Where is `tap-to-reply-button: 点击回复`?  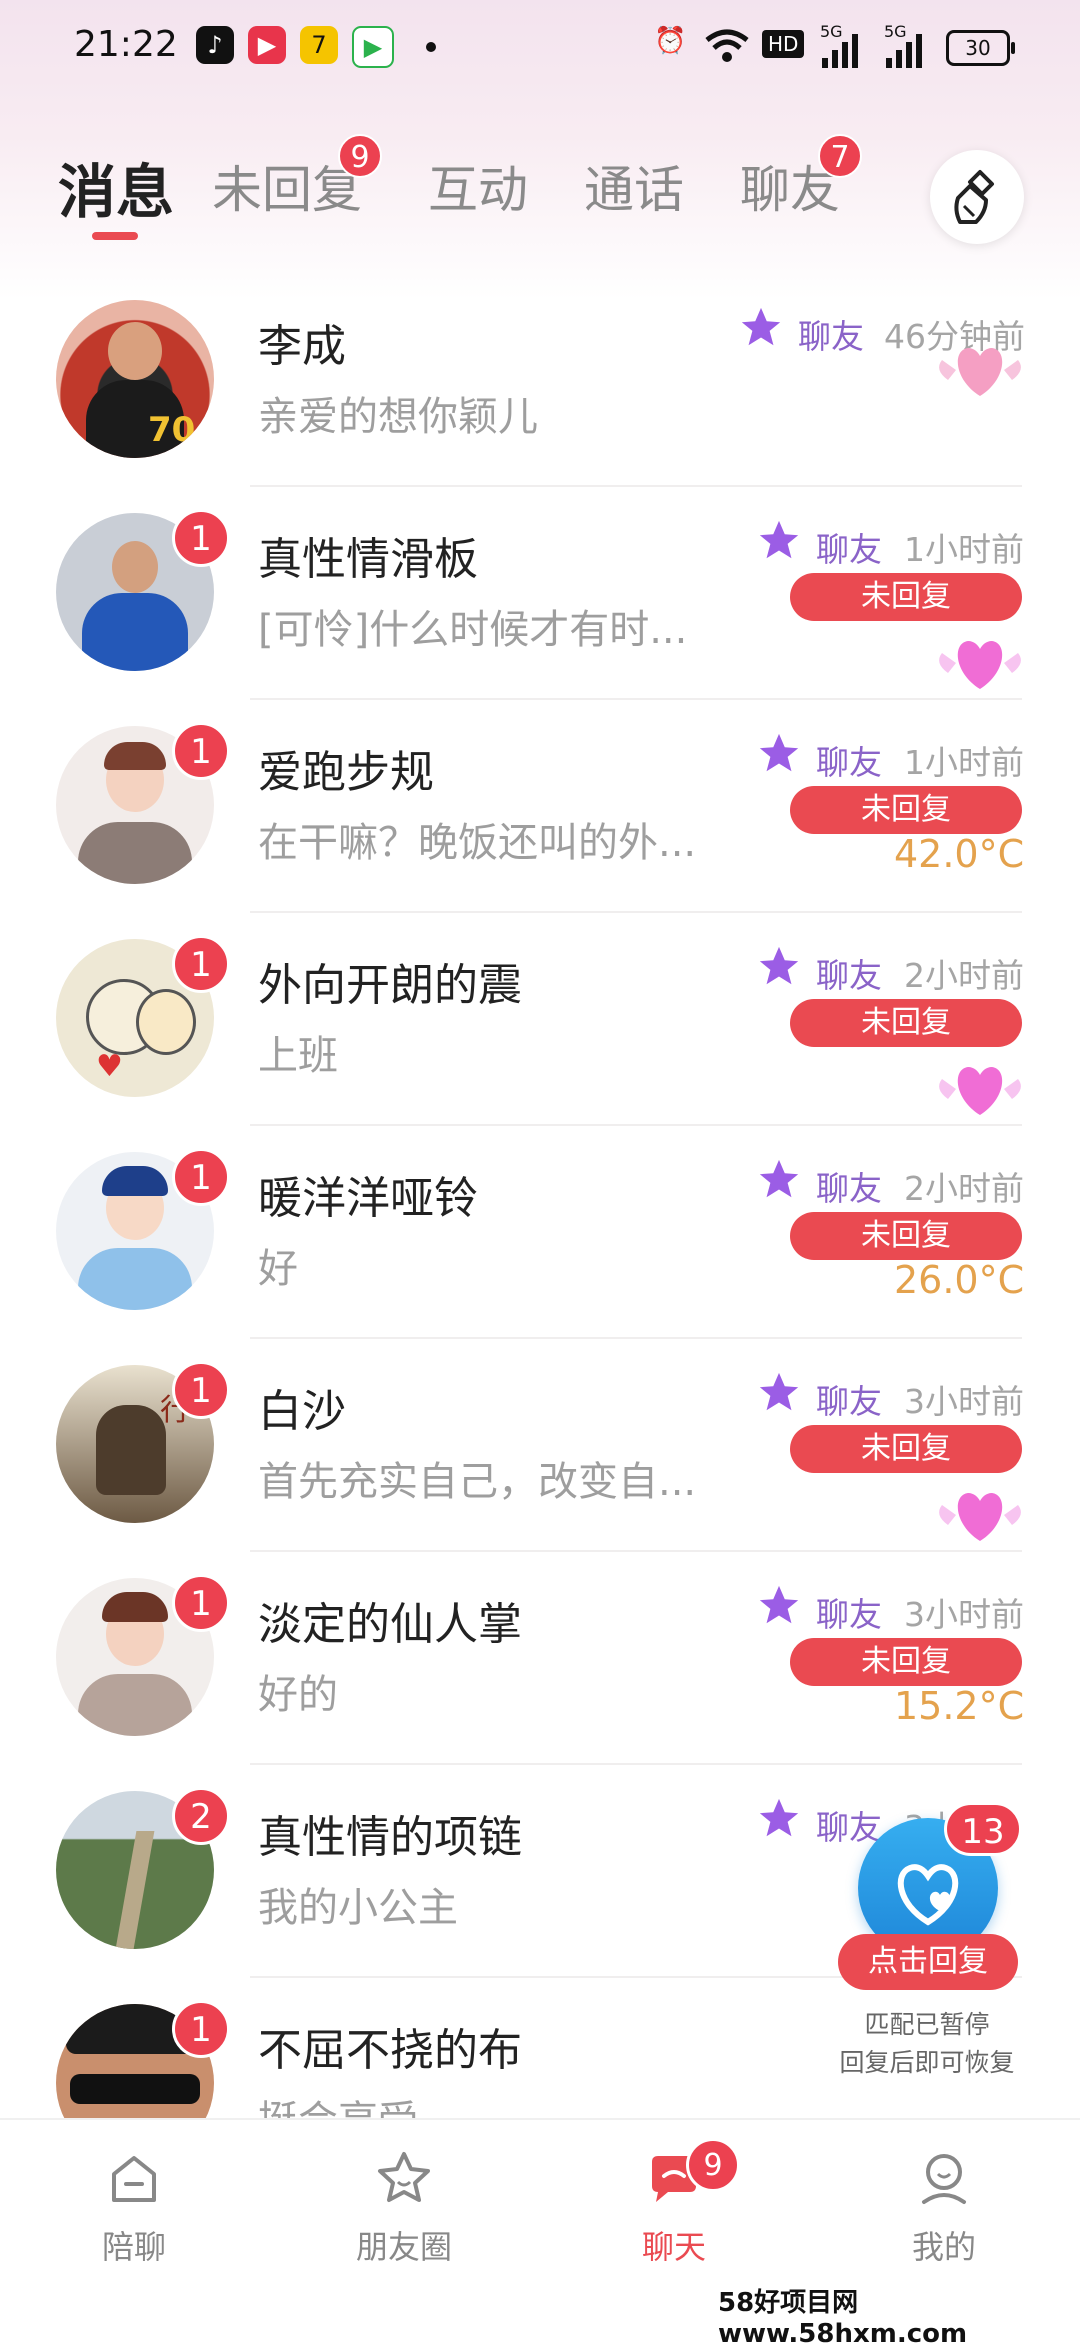 tap-to-reply-button: 点击回复 is located at coordinates (928, 1962).